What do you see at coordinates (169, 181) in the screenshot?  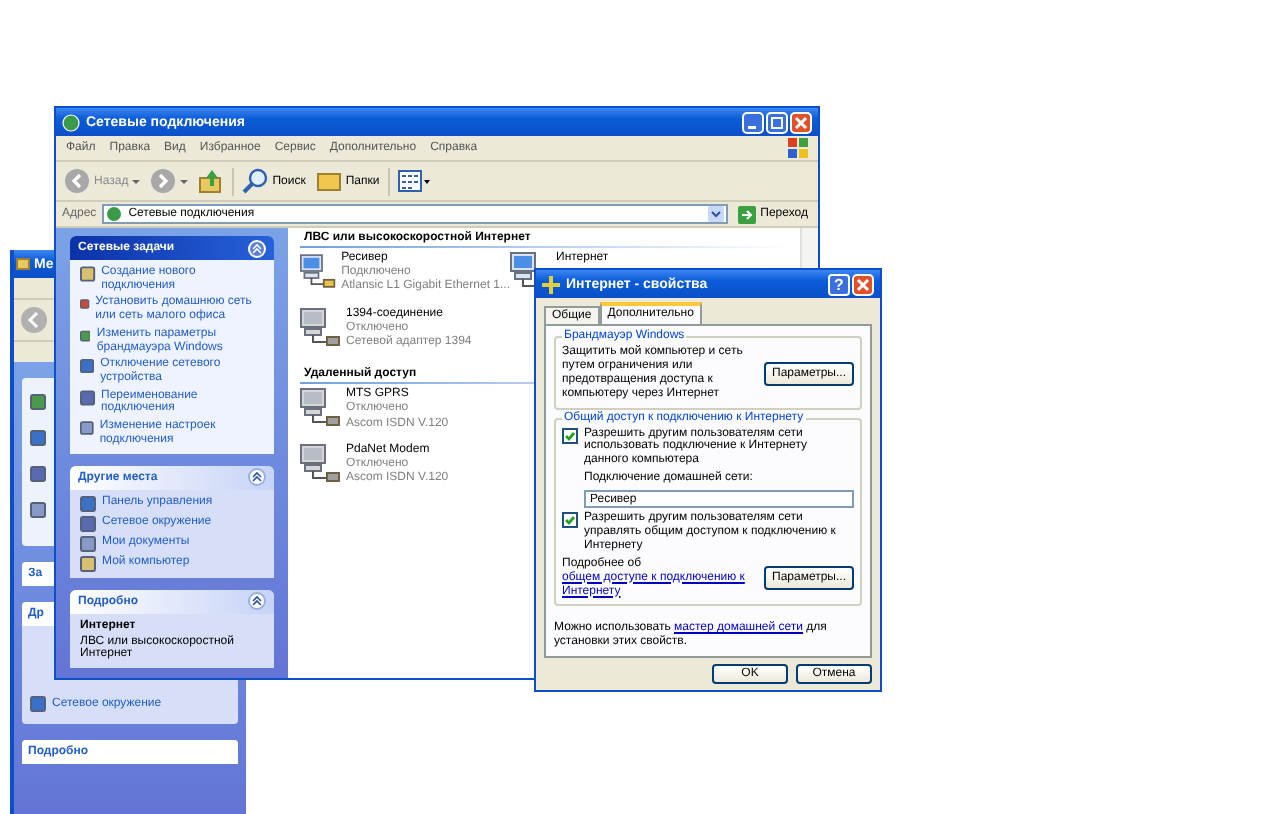 I see `forward-button` at bounding box center [169, 181].